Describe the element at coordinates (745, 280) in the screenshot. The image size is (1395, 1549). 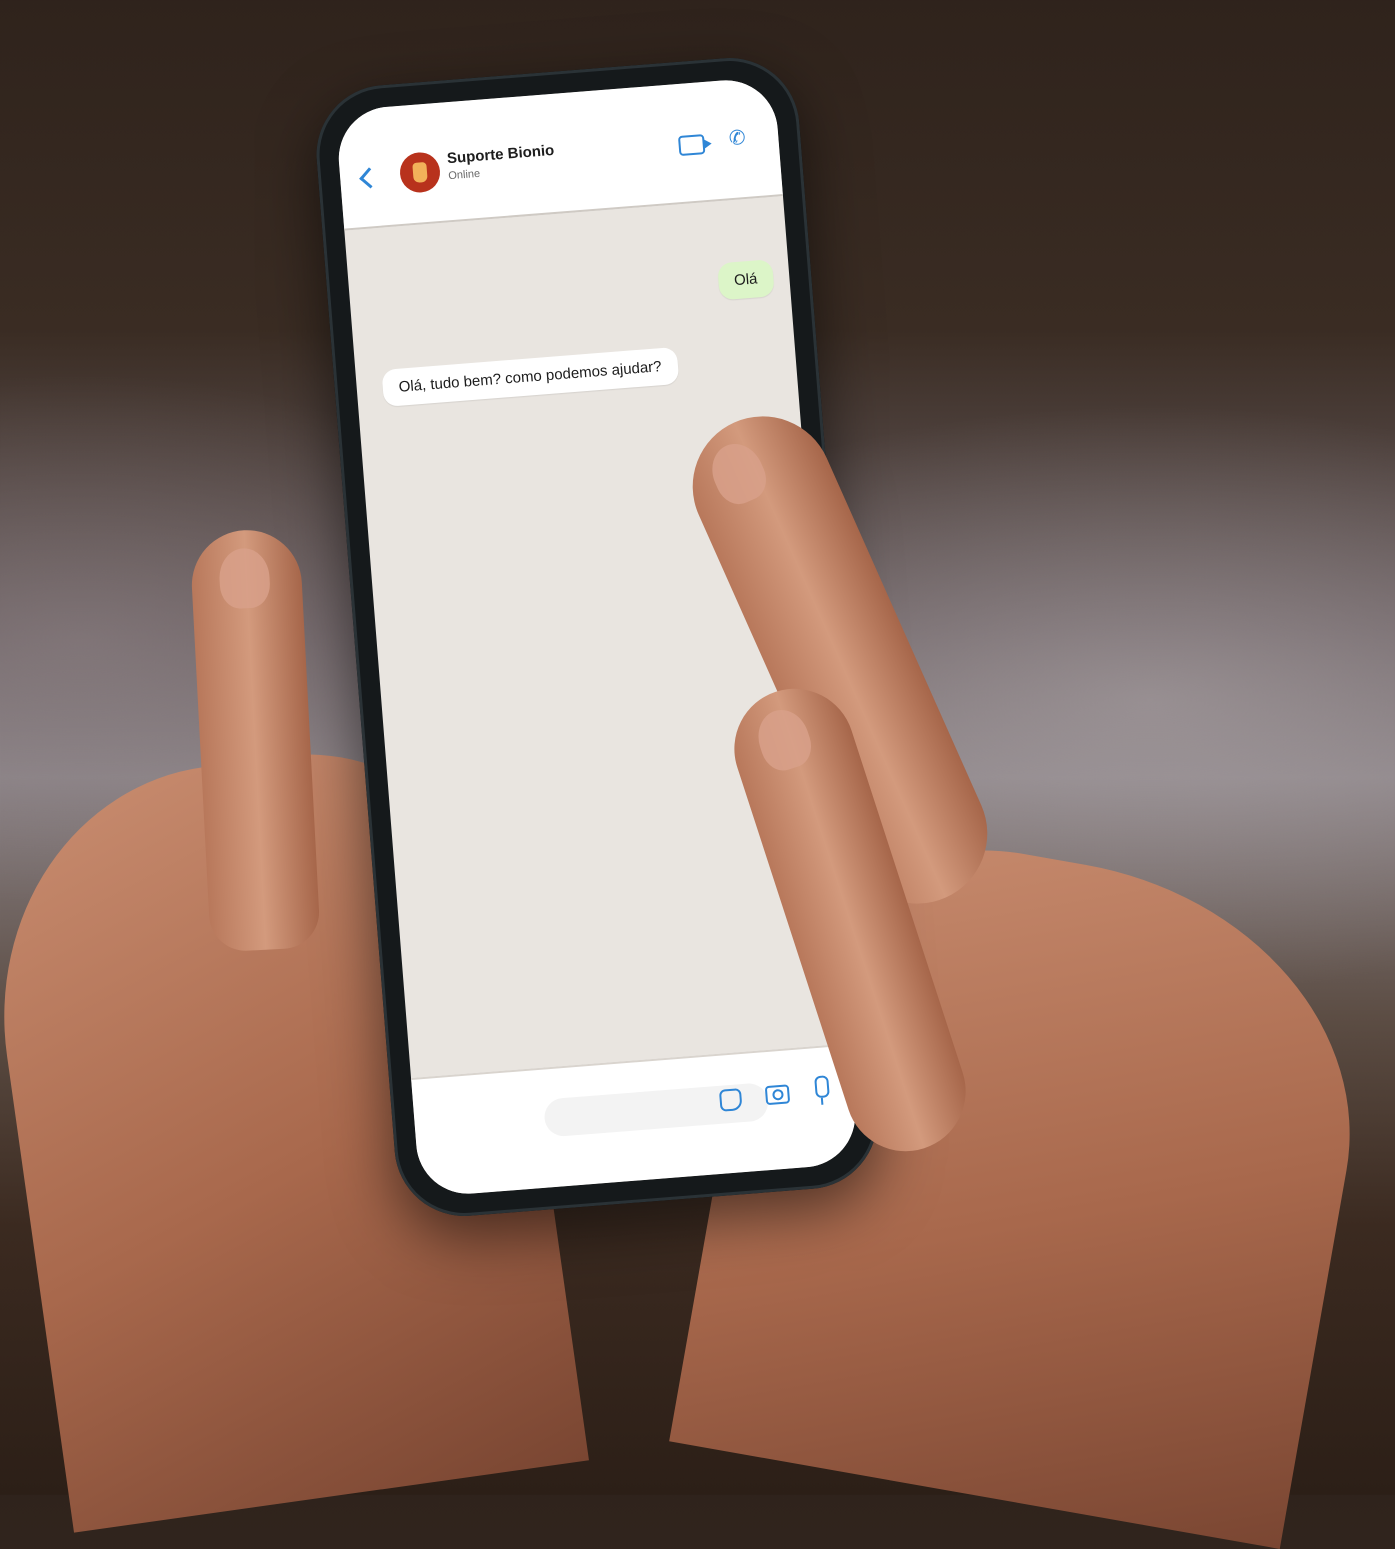
I see `message-outgoing: Olá` at that location.